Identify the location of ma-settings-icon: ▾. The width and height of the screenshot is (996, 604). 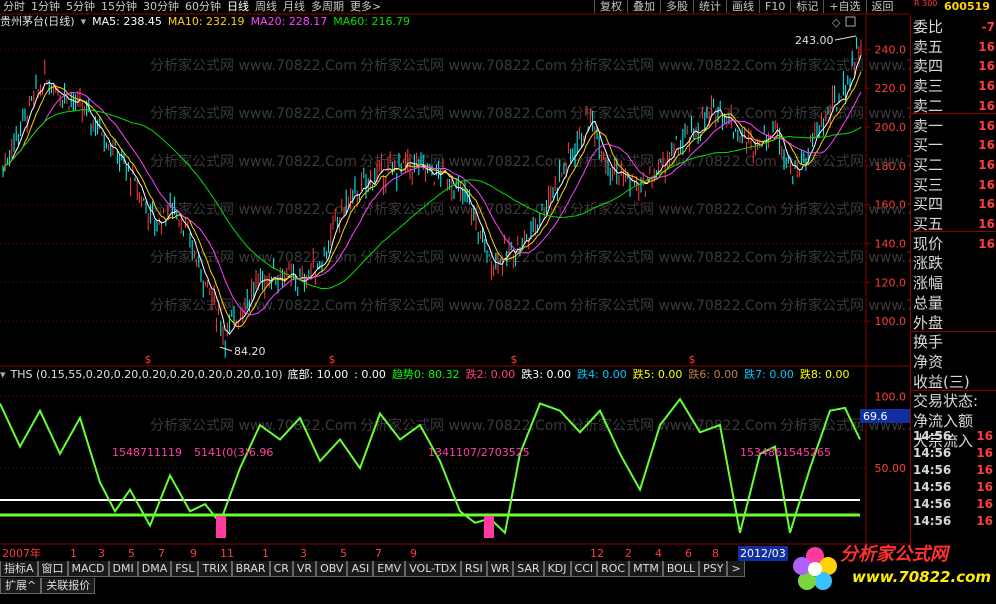
(84, 22).